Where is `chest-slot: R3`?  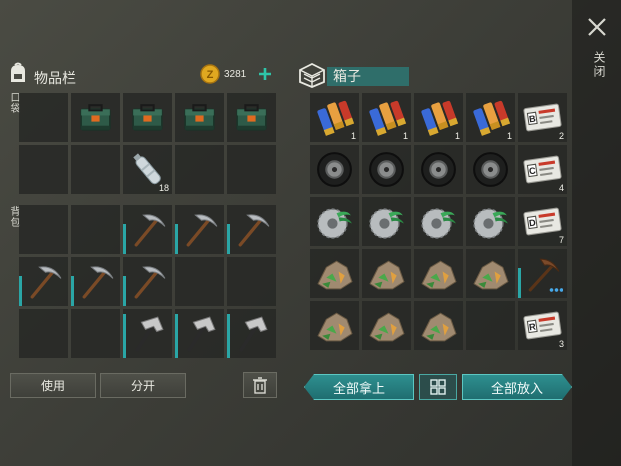
chest-slot: R3 is located at coordinates (542, 325).